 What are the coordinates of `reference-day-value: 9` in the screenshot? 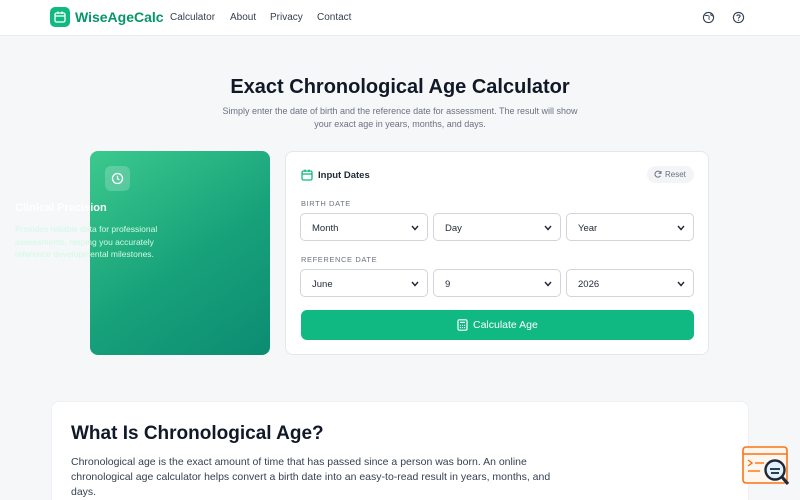 It's located at (448, 284).